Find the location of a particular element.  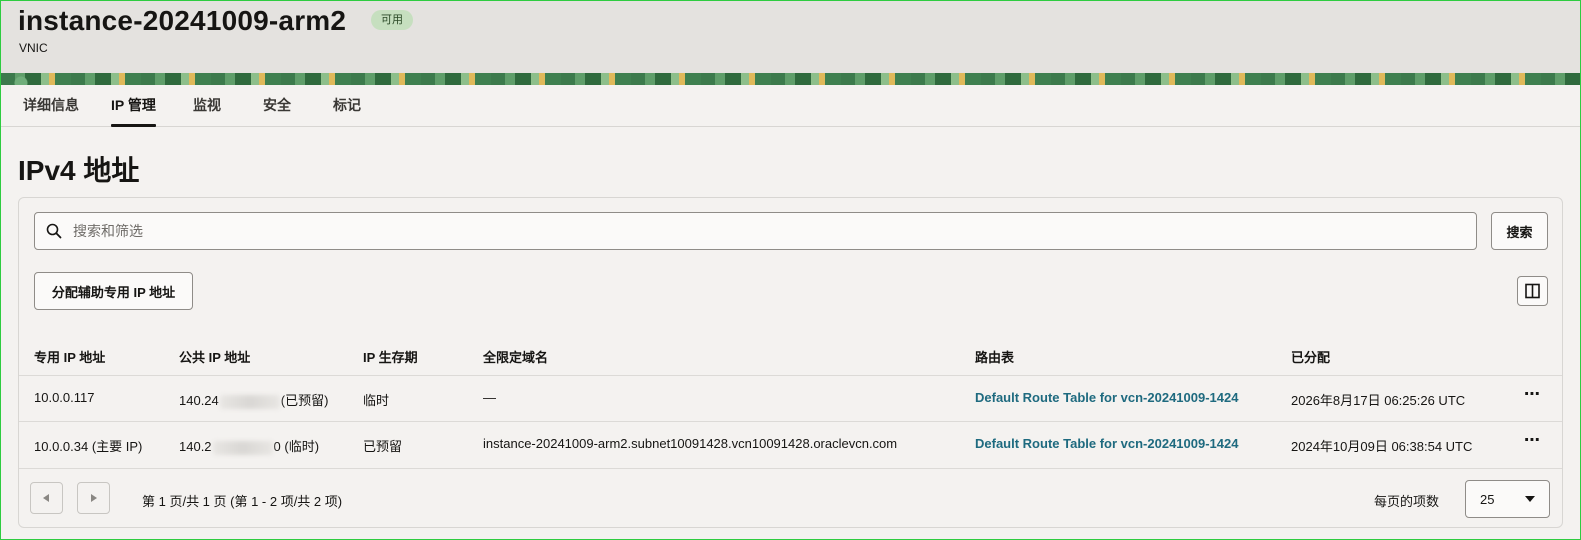

chevron-right-icon is located at coordinates (94, 498).